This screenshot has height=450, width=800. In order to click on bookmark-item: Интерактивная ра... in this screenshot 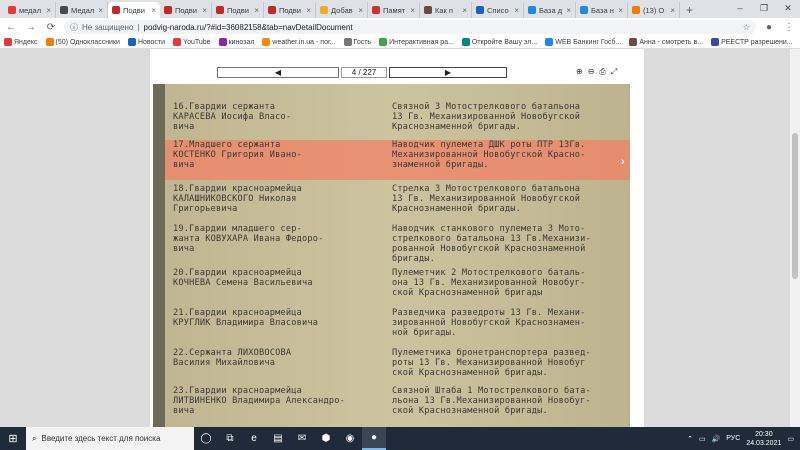, I will do `click(416, 42)`.